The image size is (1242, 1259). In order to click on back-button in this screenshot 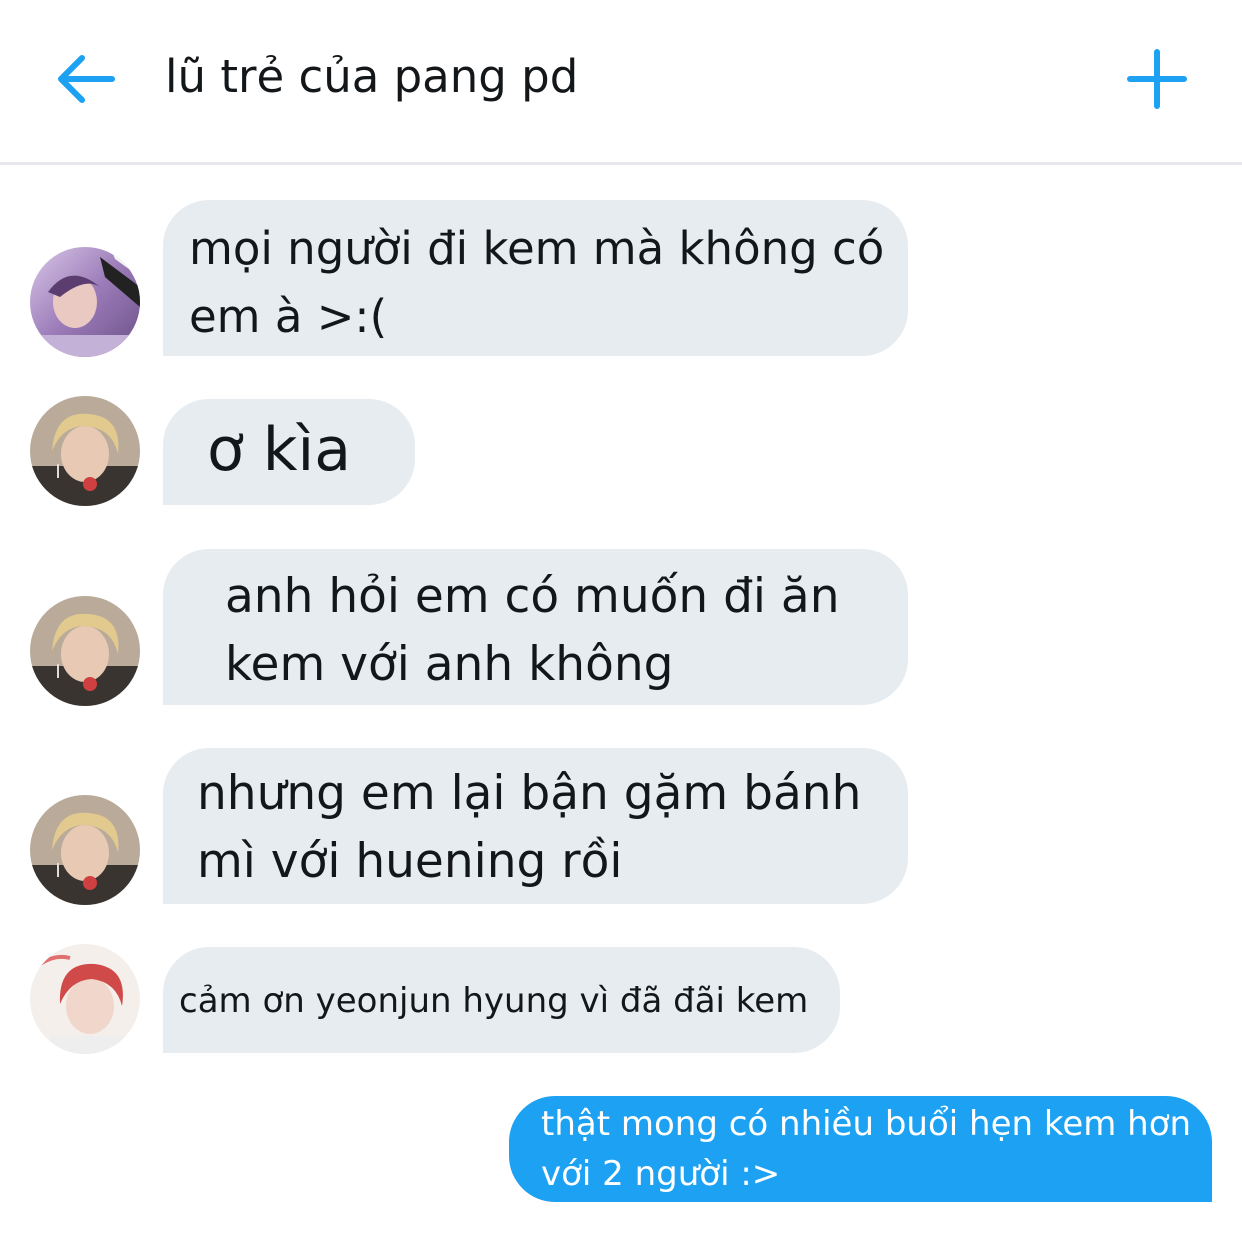, I will do `click(86, 79)`.